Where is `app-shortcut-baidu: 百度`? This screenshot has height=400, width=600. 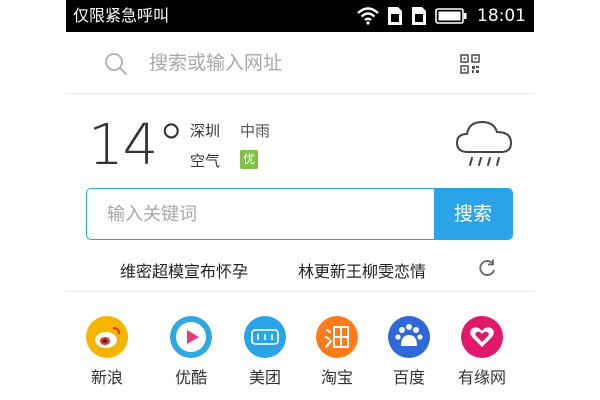
app-shortcut-baidu: 百度 is located at coordinates (409, 352).